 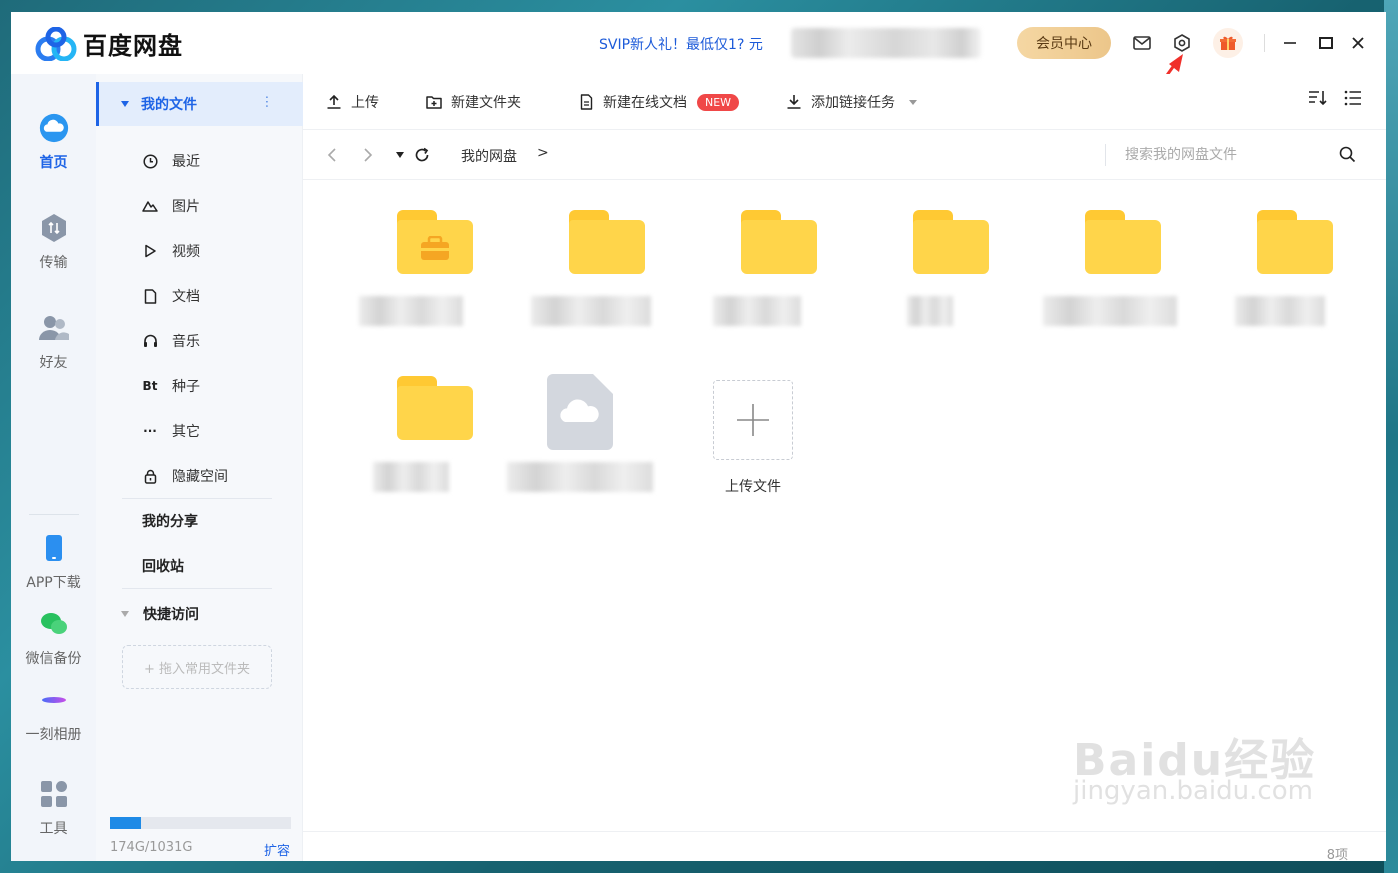 What do you see at coordinates (199, 476) in the screenshot?
I see `sidebar-item-hidden-space: 隐藏空间` at bounding box center [199, 476].